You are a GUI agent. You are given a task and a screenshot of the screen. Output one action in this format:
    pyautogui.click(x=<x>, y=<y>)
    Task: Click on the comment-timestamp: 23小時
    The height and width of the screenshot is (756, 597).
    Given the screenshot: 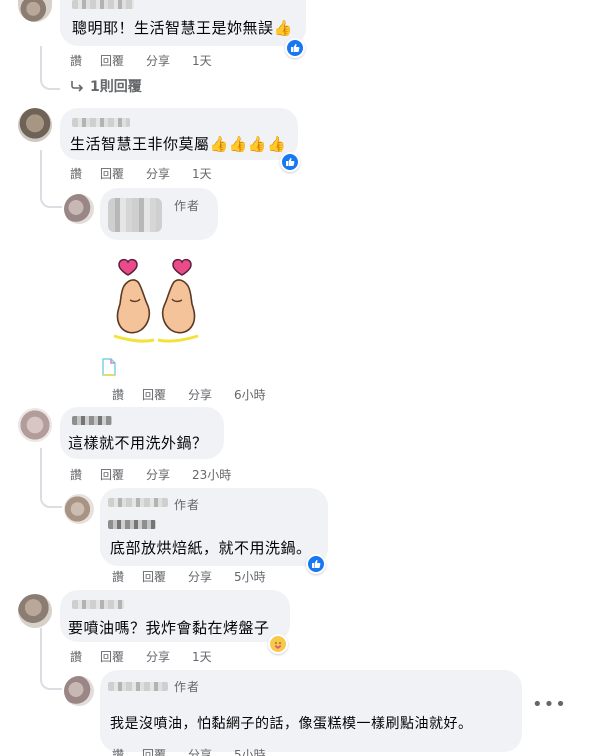 What is the action you would take?
    pyautogui.click(x=211, y=474)
    